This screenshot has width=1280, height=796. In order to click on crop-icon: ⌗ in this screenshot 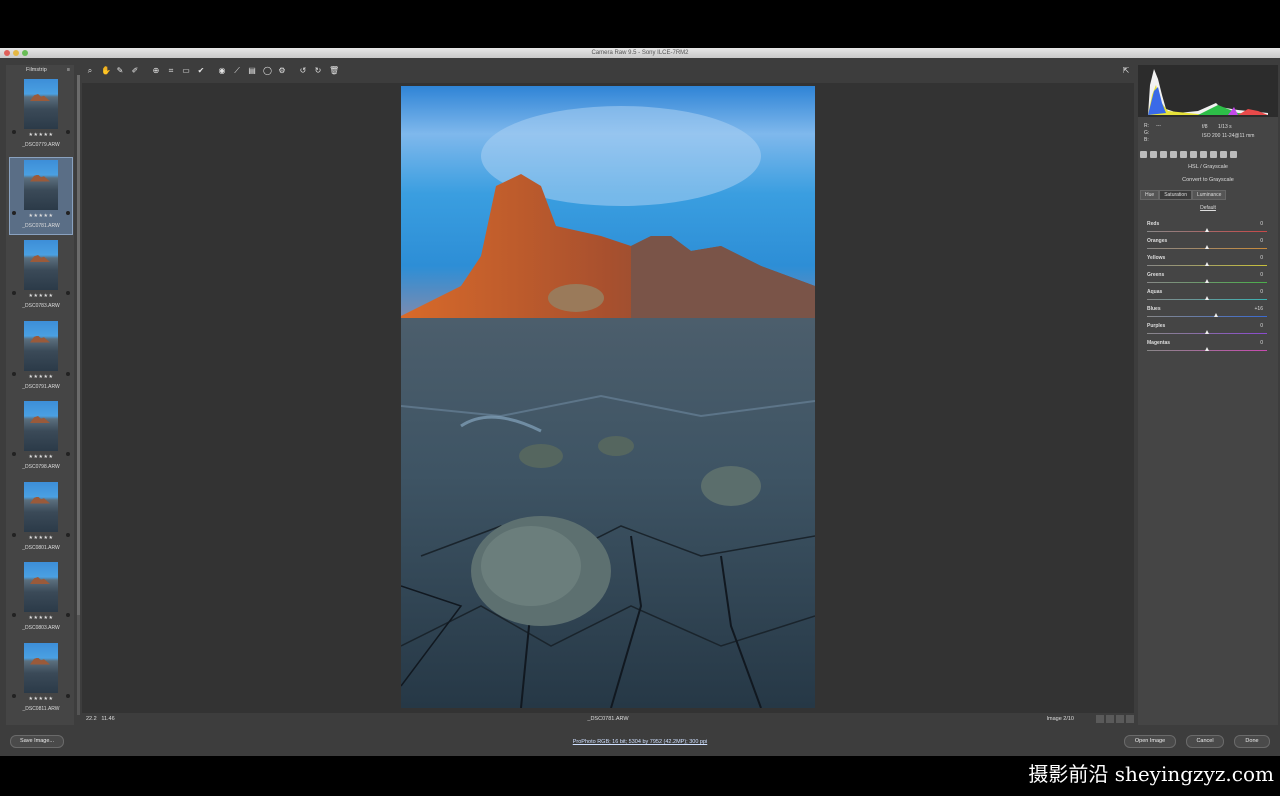, I will do `click(171, 71)`.